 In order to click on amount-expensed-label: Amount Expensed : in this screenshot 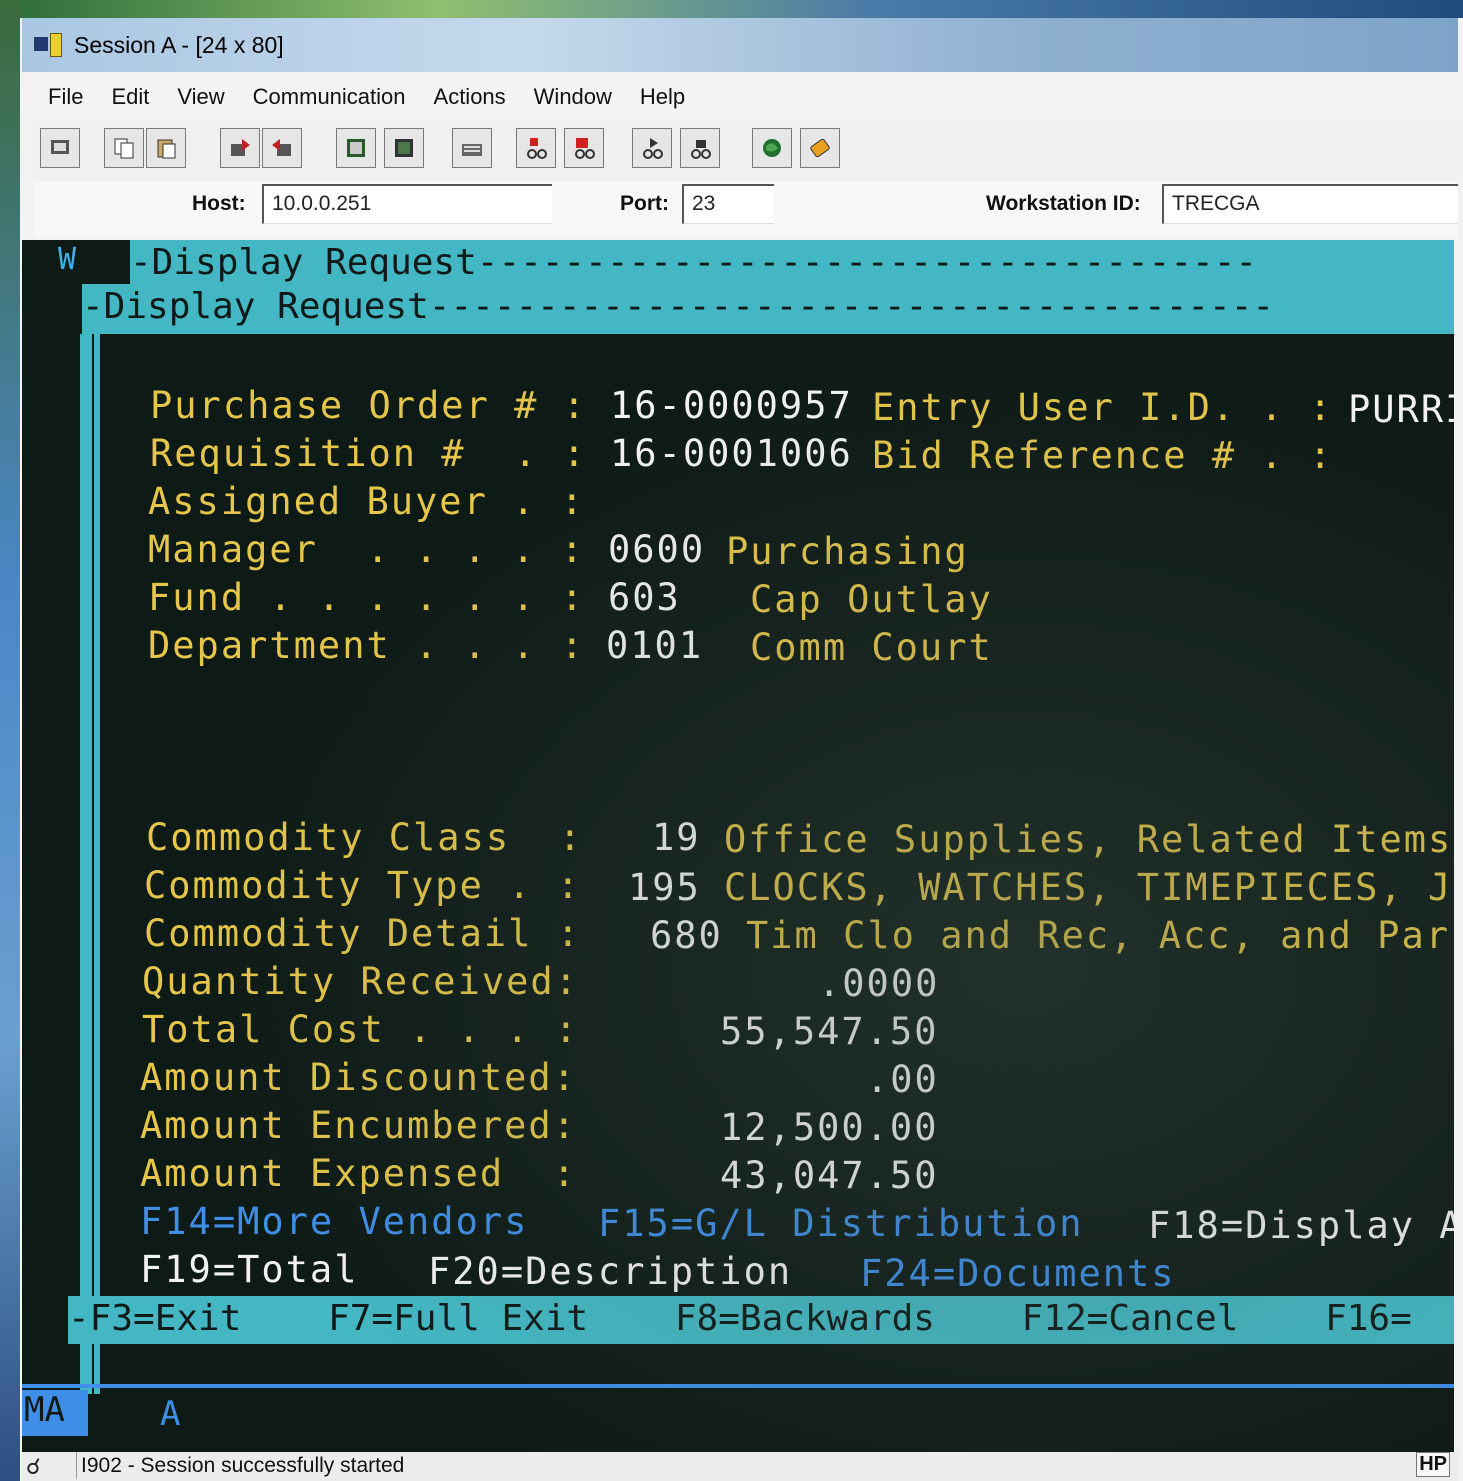, I will do `click(358, 1173)`.